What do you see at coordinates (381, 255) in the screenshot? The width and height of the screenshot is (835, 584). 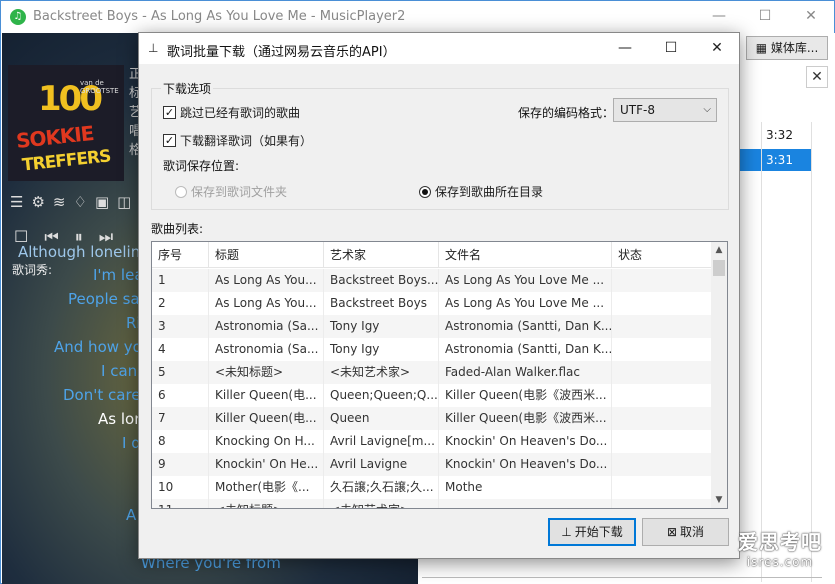 I see `column-header-artist: 艺术家` at bounding box center [381, 255].